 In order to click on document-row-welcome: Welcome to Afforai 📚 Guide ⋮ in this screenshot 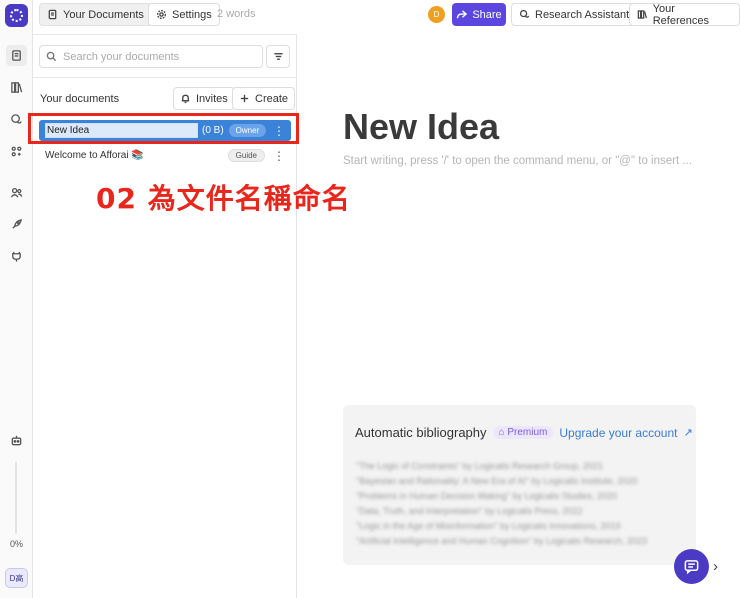, I will do `click(165, 155)`.